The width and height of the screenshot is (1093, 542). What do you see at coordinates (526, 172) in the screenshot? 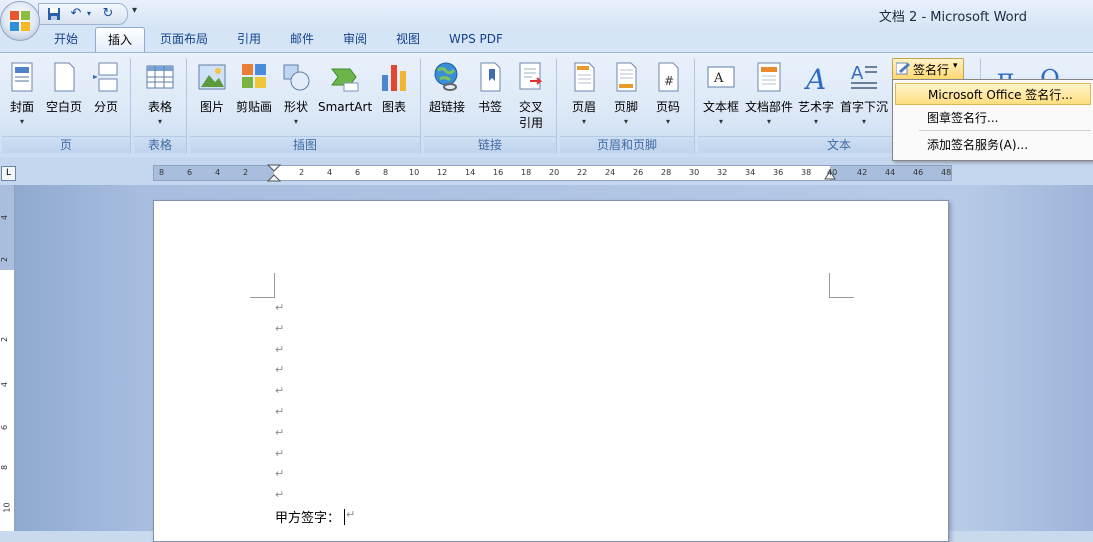
I see `ruler-tick: 18` at bounding box center [526, 172].